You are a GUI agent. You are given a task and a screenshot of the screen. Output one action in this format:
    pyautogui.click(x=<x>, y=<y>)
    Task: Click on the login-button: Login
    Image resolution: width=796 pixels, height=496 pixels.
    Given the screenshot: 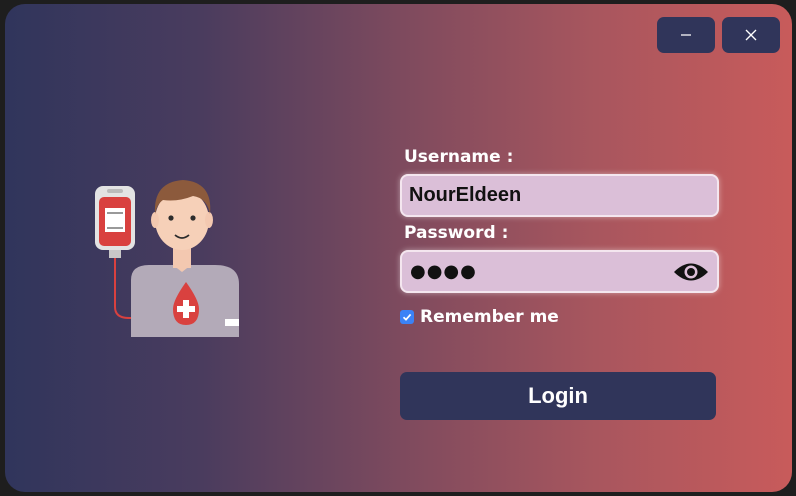 What is the action you would take?
    pyautogui.click(x=558, y=396)
    